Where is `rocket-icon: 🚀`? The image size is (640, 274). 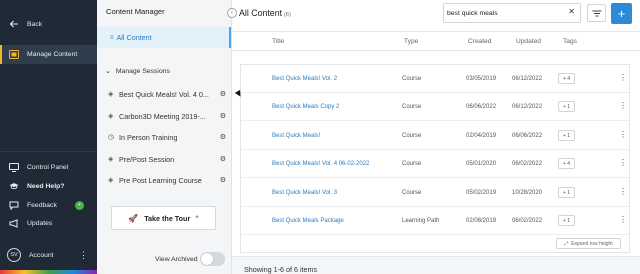 rocket-icon: 🚀 is located at coordinates (133, 218).